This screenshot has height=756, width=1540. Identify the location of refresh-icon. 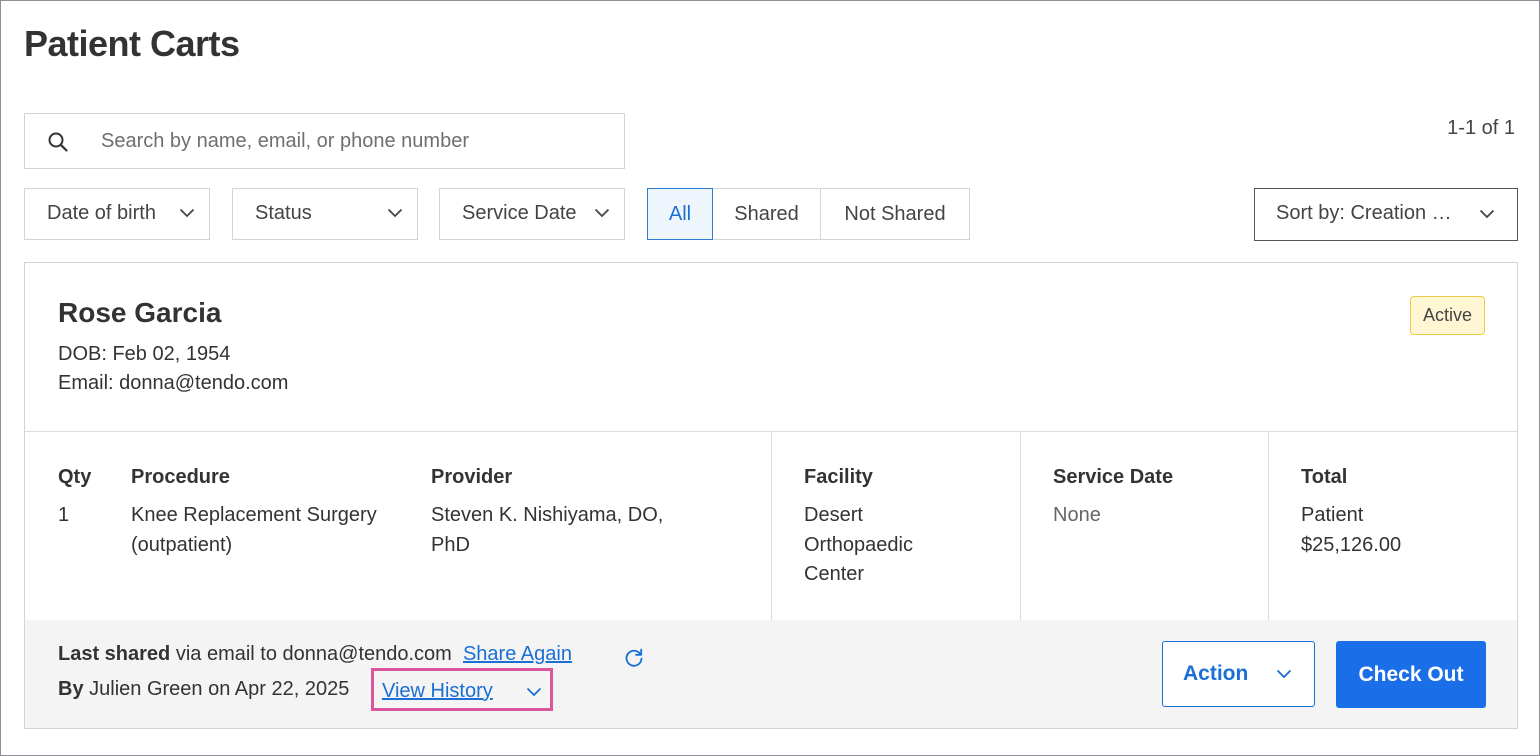
(634, 657).